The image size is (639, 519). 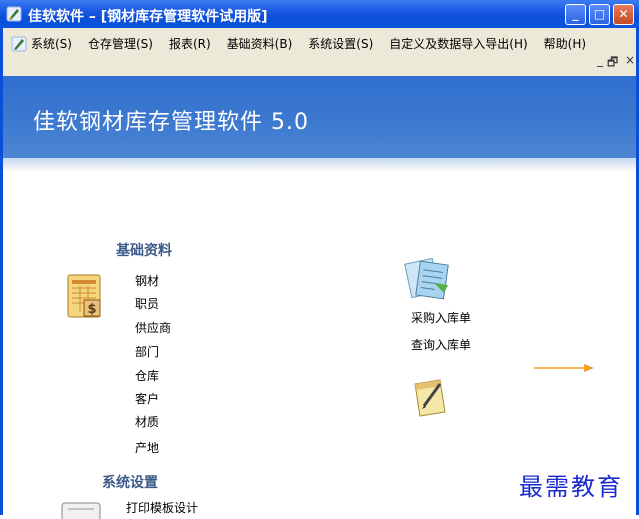 I want to click on app-icon, so click(x=14, y=14).